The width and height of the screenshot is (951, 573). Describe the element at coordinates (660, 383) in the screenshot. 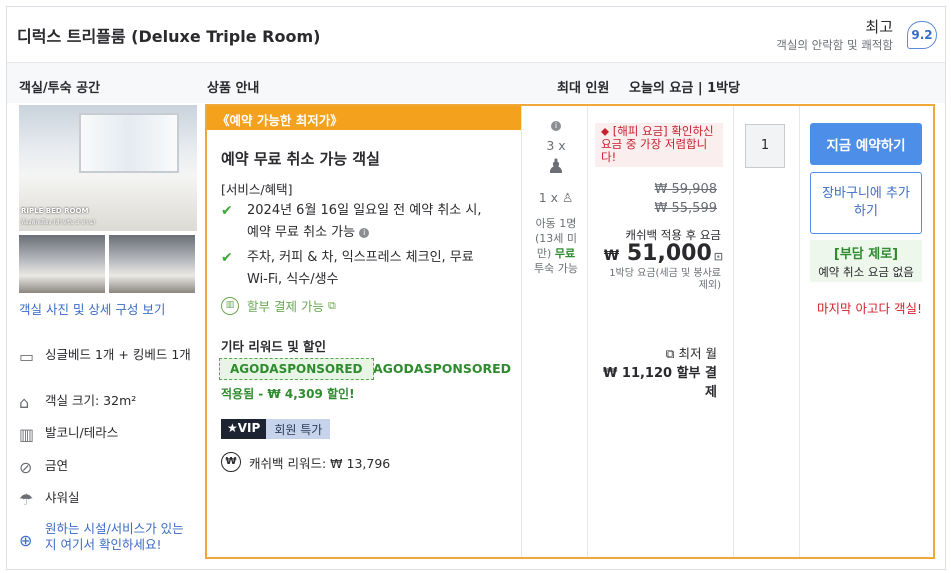

I see `installment-amount: ₩ 11,120 할부 결제` at that location.